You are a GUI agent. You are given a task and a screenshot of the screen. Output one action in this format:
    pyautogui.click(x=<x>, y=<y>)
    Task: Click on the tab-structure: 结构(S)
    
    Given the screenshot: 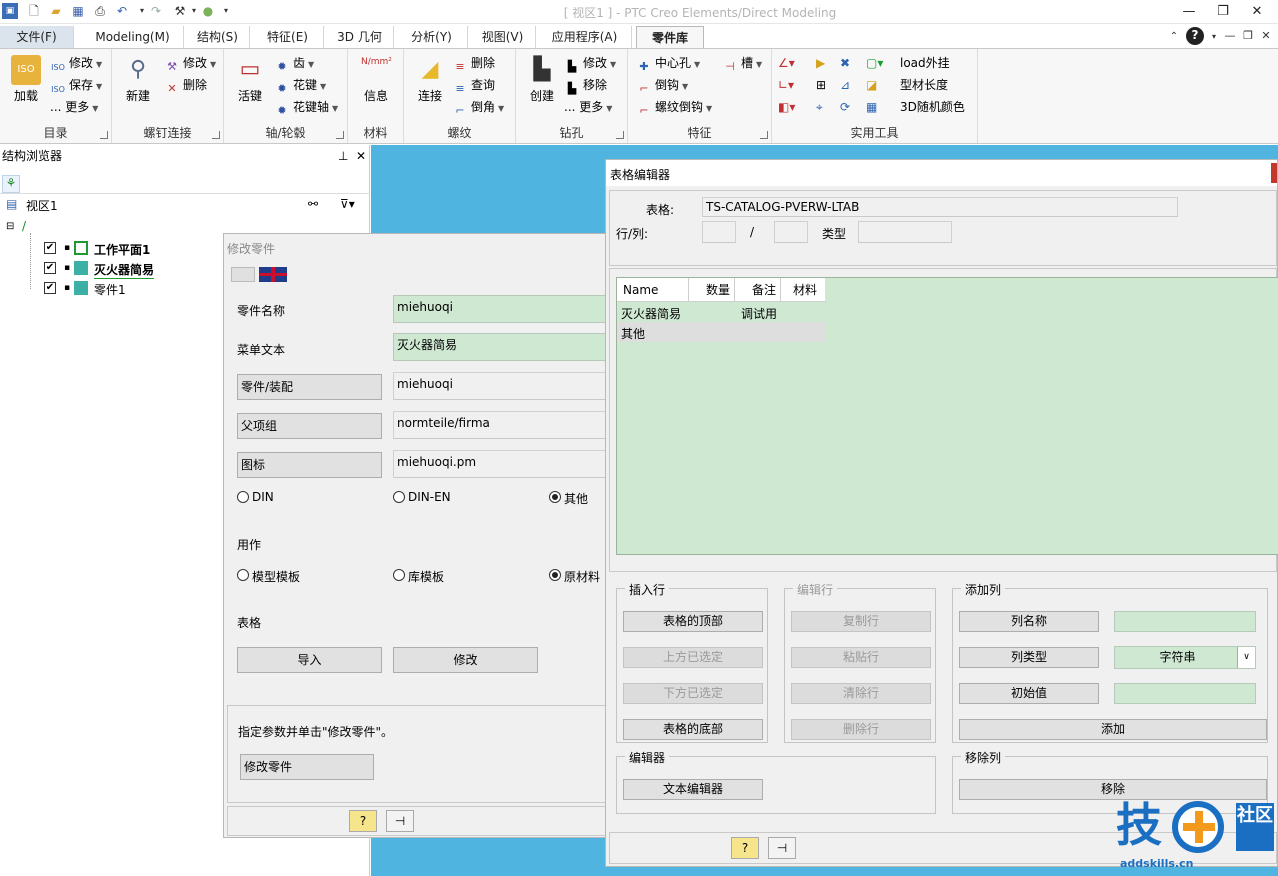 What is the action you would take?
    pyautogui.click(x=218, y=37)
    